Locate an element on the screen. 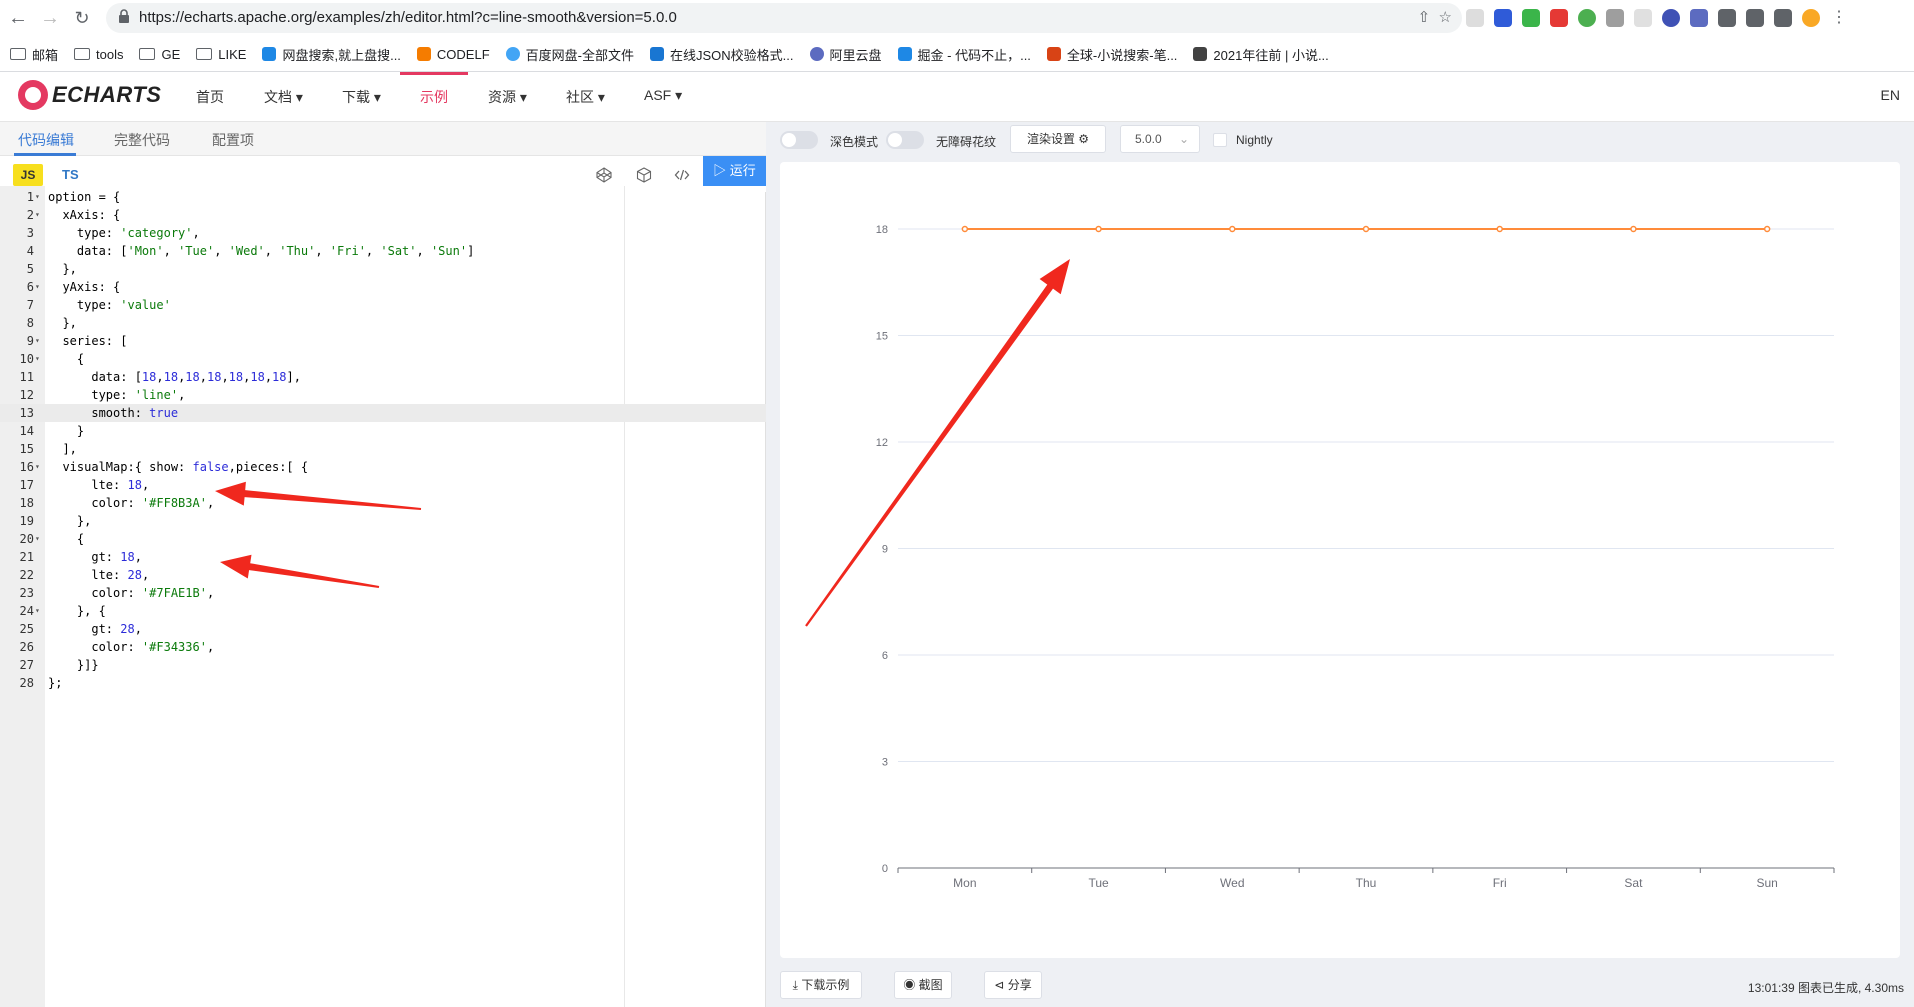 The height and width of the screenshot is (1007, 1914). code-icon is located at coordinates (682, 175).